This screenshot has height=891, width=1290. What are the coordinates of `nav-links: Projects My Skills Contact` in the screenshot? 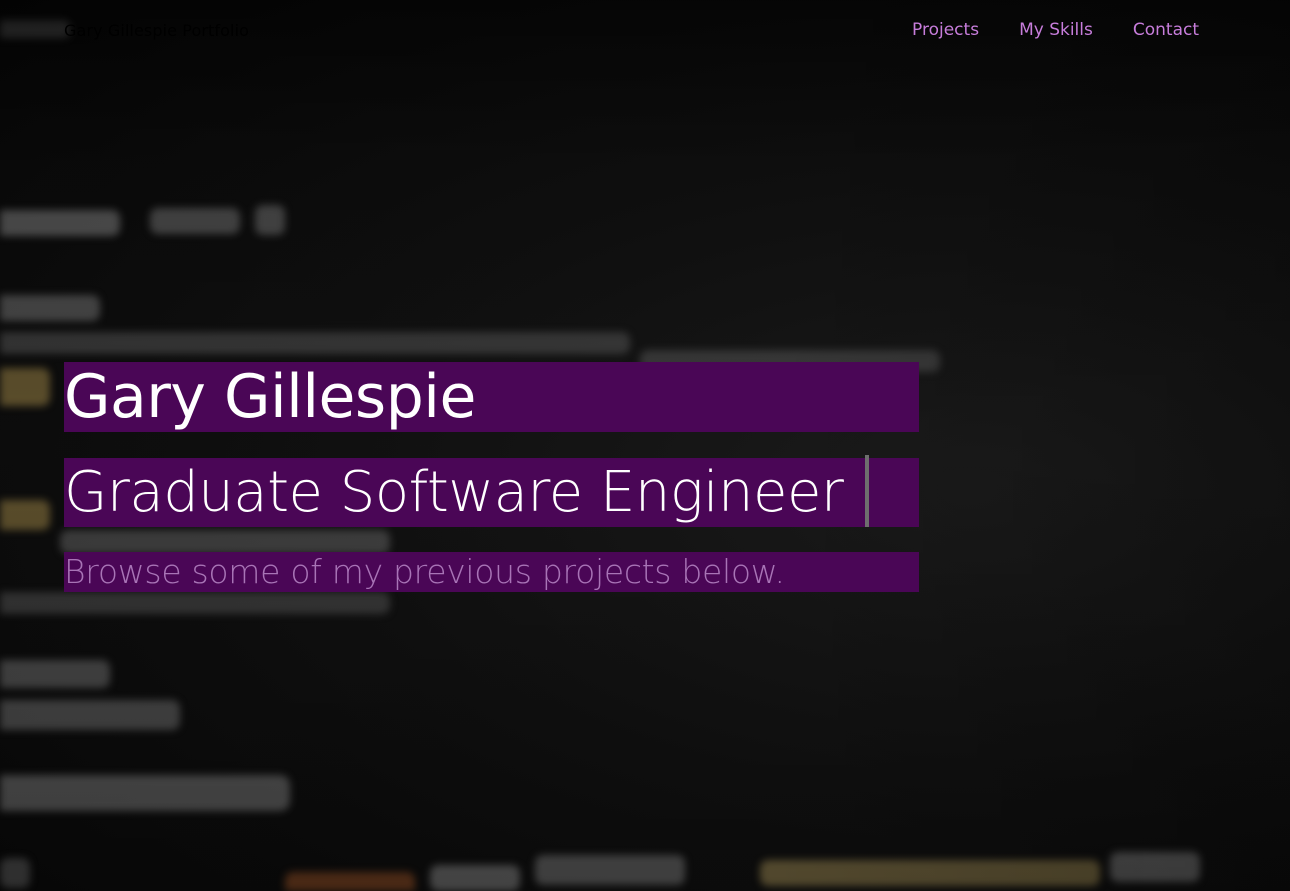 It's located at (1055, 30).